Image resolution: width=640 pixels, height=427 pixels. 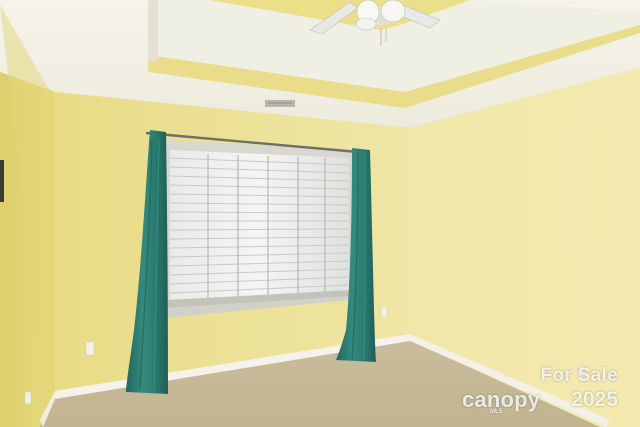 I want to click on outlet-back, so click(x=90, y=348).